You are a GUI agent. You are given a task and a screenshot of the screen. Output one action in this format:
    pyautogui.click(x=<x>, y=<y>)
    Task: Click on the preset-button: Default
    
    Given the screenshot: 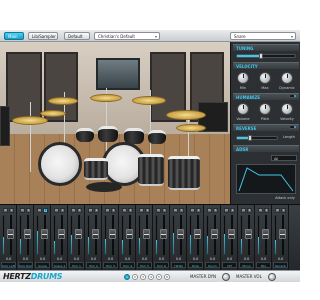 What is the action you would take?
    pyautogui.click(x=77, y=36)
    